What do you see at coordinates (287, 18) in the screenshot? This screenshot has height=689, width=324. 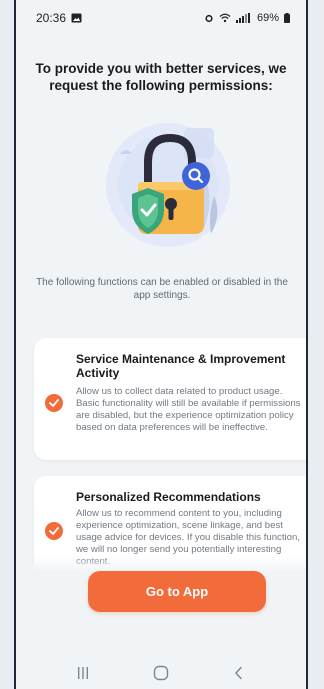 I see `battery-icon` at bounding box center [287, 18].